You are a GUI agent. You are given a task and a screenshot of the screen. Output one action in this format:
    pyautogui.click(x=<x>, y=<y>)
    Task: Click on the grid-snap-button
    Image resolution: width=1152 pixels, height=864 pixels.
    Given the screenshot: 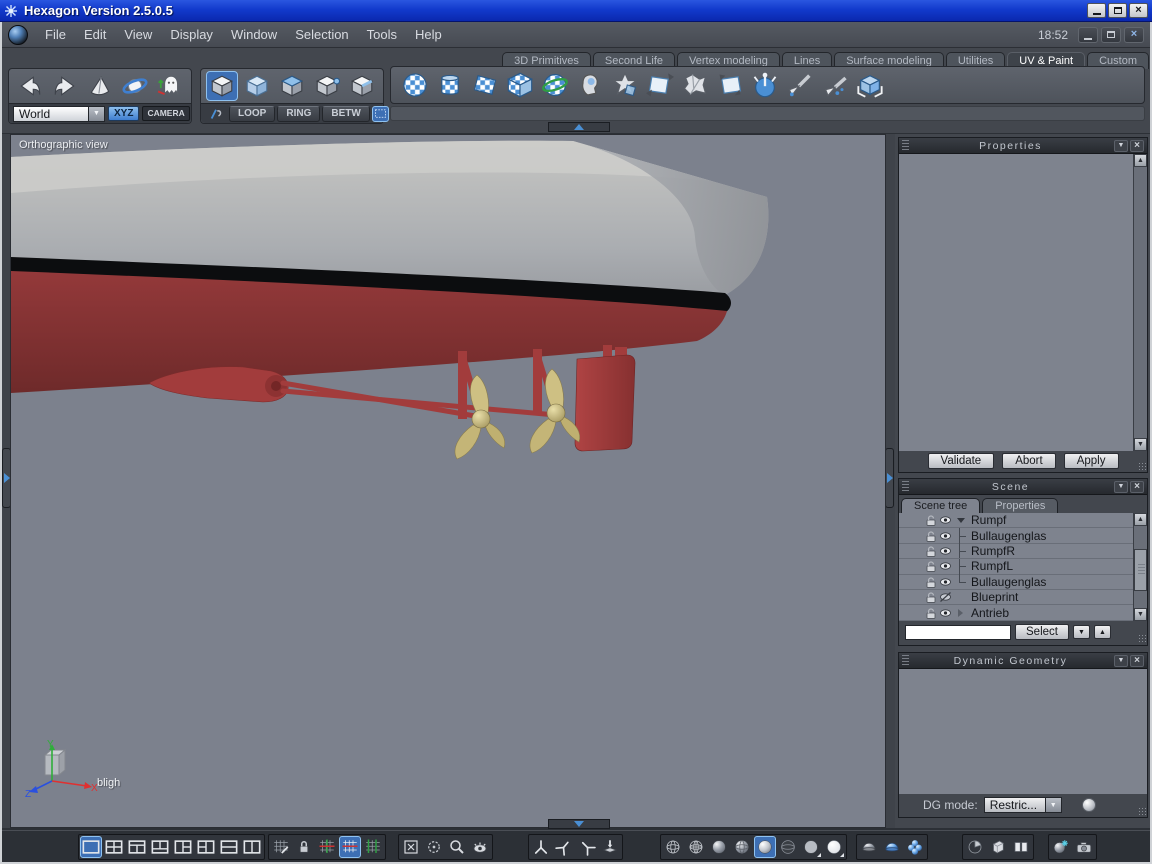 What is the action you would take?
    pyautogui.click(x=350, y=847)
    